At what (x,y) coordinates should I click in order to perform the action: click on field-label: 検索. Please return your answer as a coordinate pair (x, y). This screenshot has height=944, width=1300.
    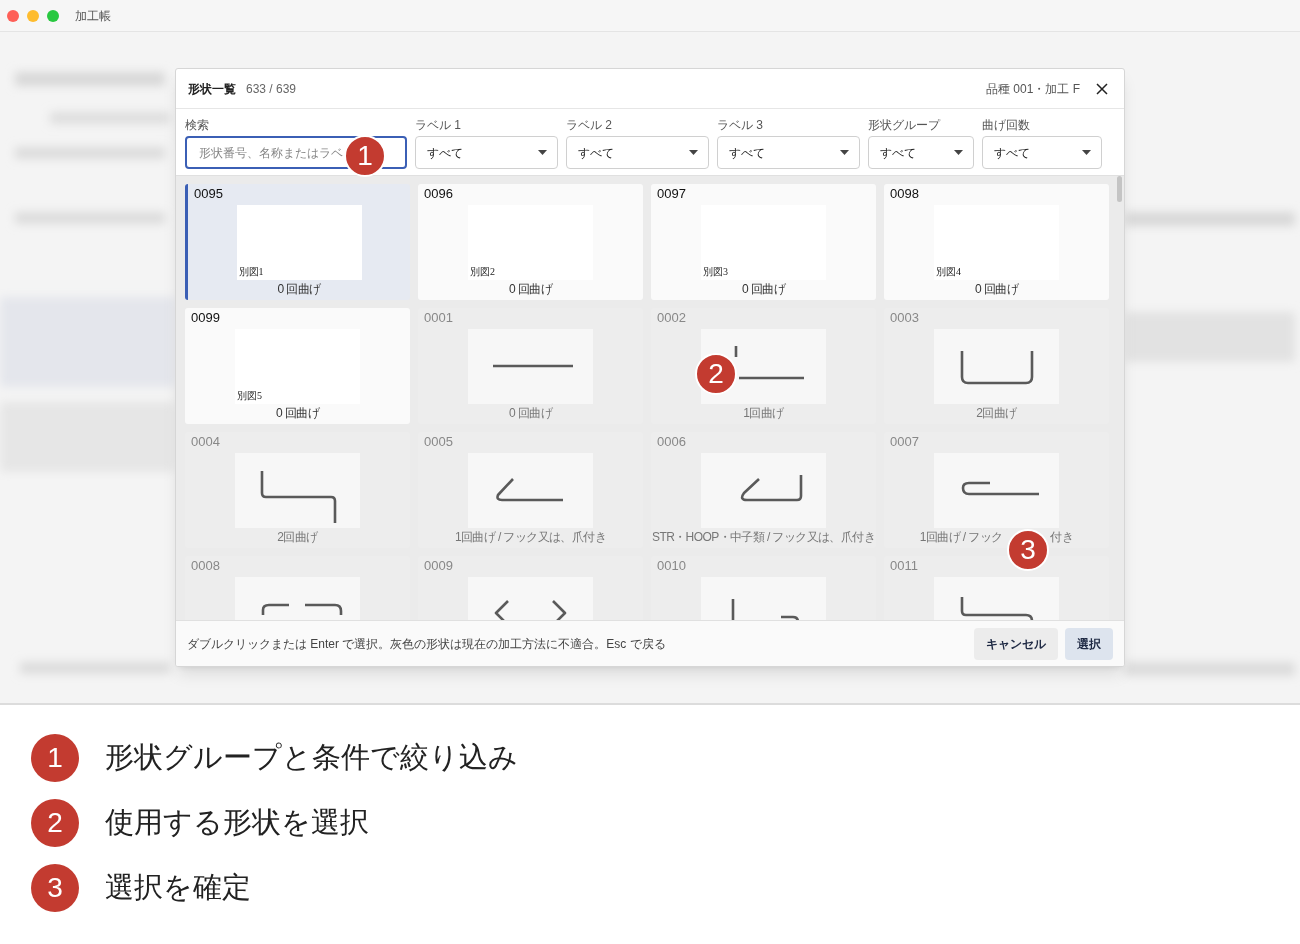
    Looking at the image, I should click on (197, 125).